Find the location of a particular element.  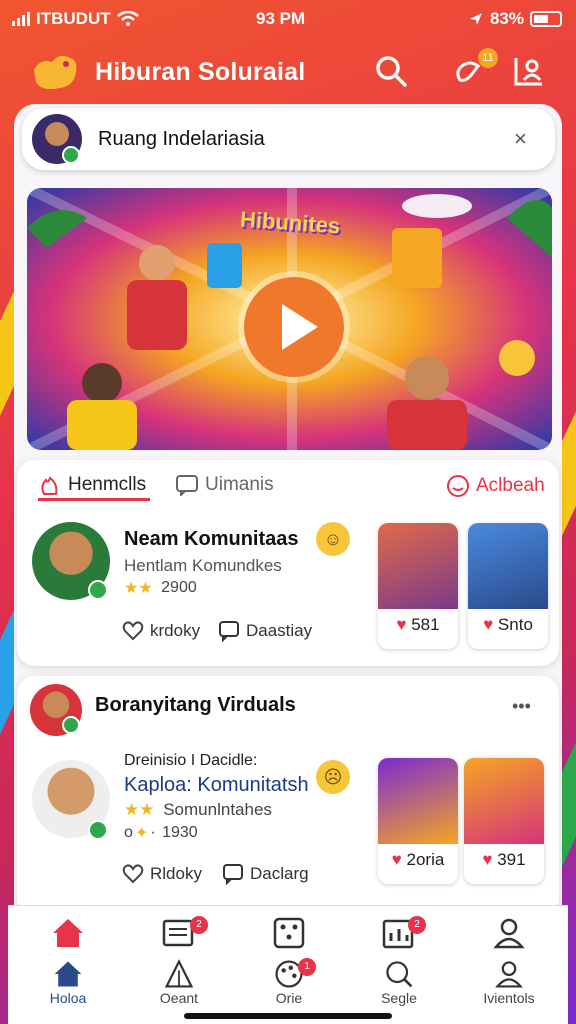

active-tab-indicator is located at coordinates (94, 499).